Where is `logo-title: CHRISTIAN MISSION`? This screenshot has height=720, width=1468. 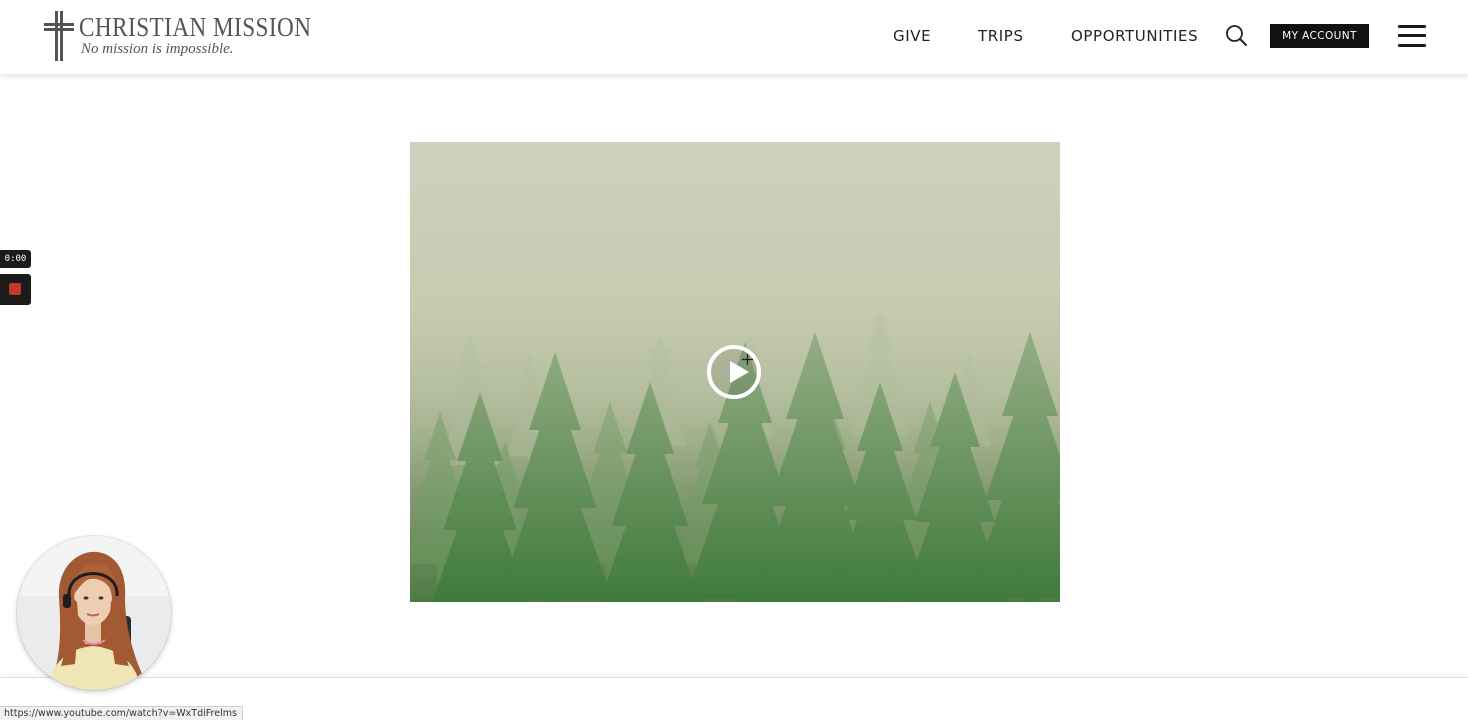
logo-title: CHRISTIAN MISSION is located at coordinates (195, 27).